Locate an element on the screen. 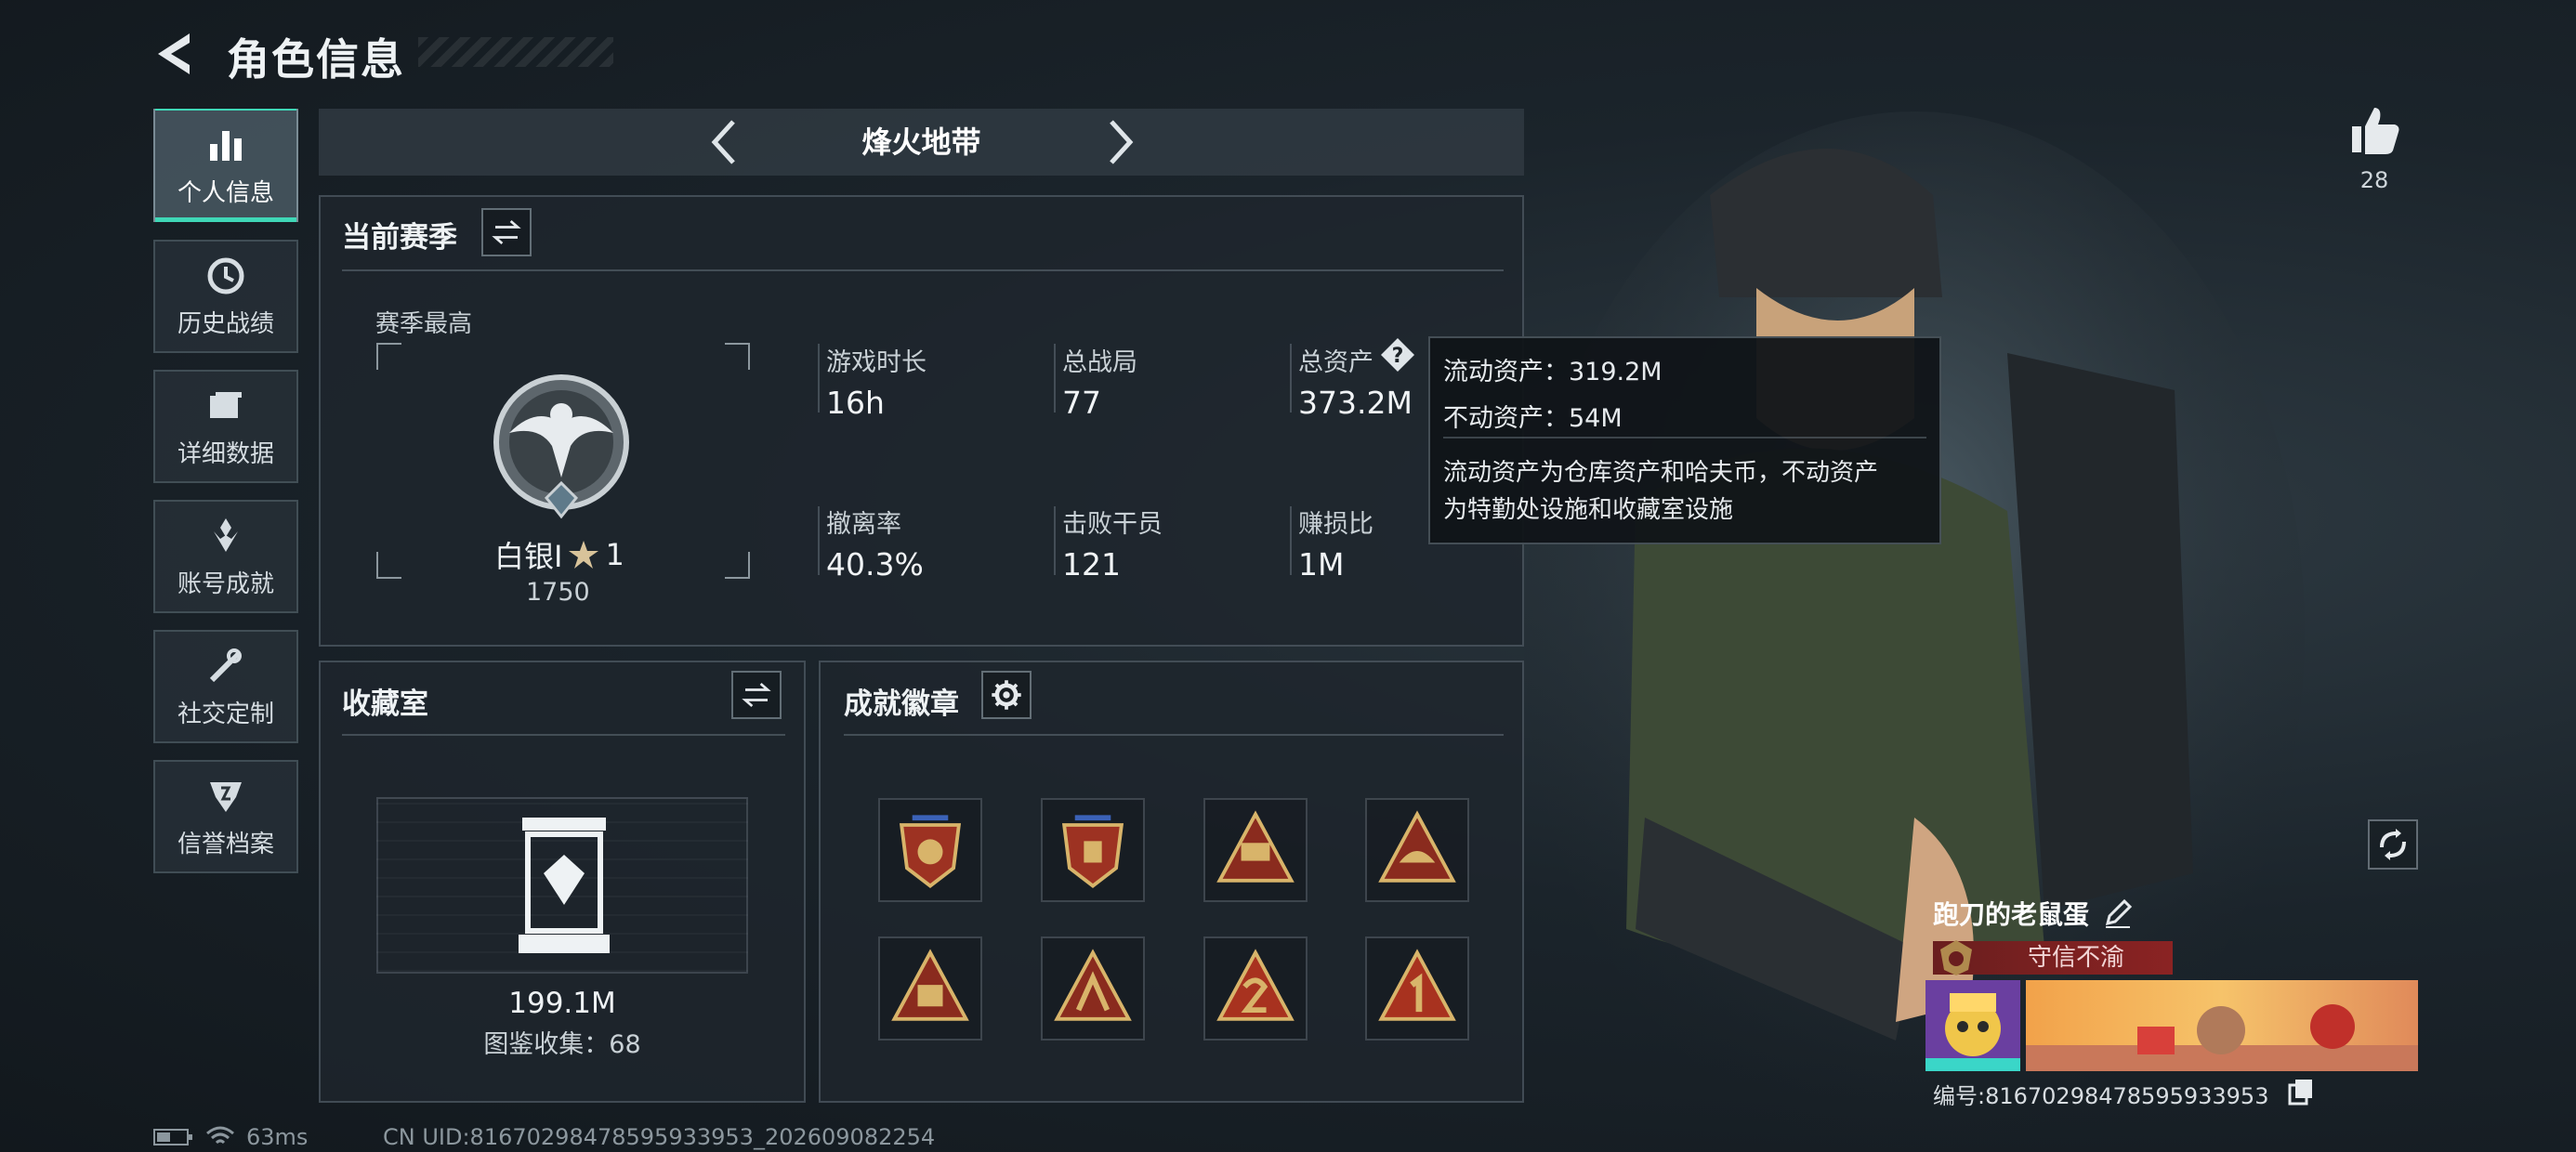  help-icon: ? is located at coordinates (1397, 354).